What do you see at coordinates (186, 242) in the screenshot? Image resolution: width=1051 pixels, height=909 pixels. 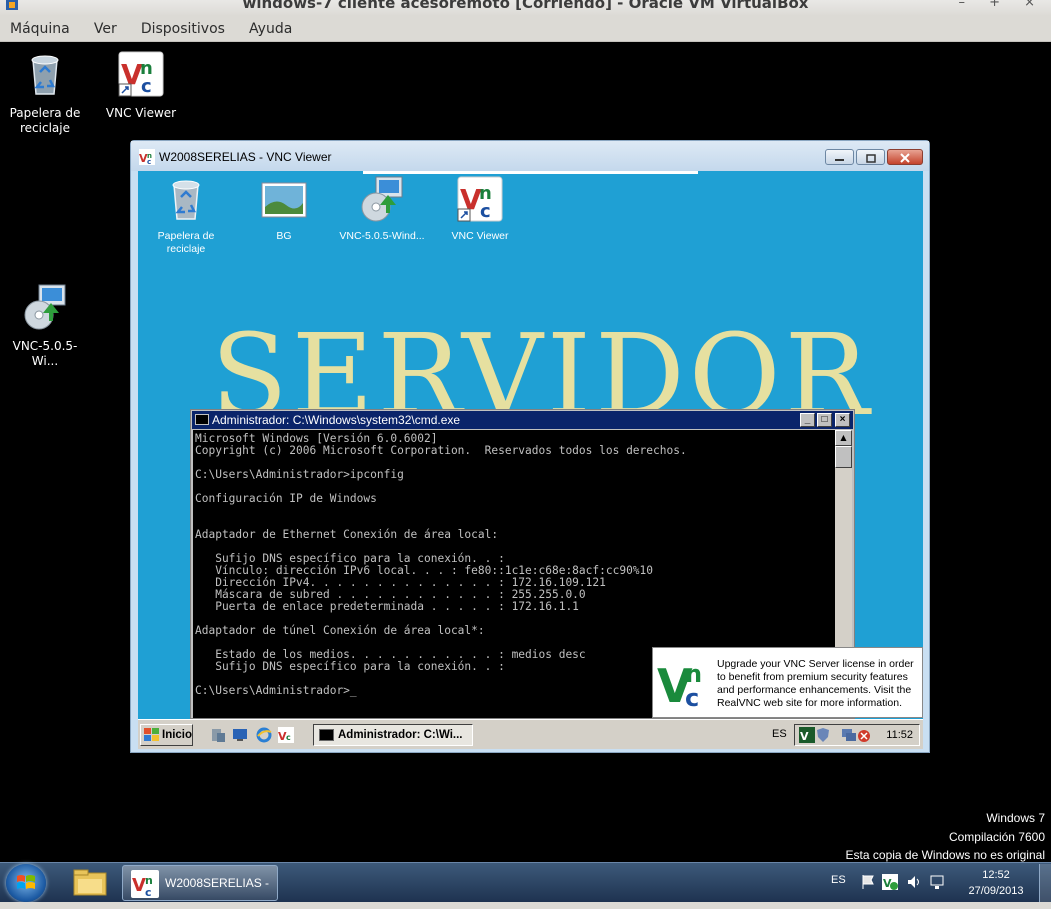 I see `remote-icon-label: Papelera de reciclaje` at bounding box center [186, 242].